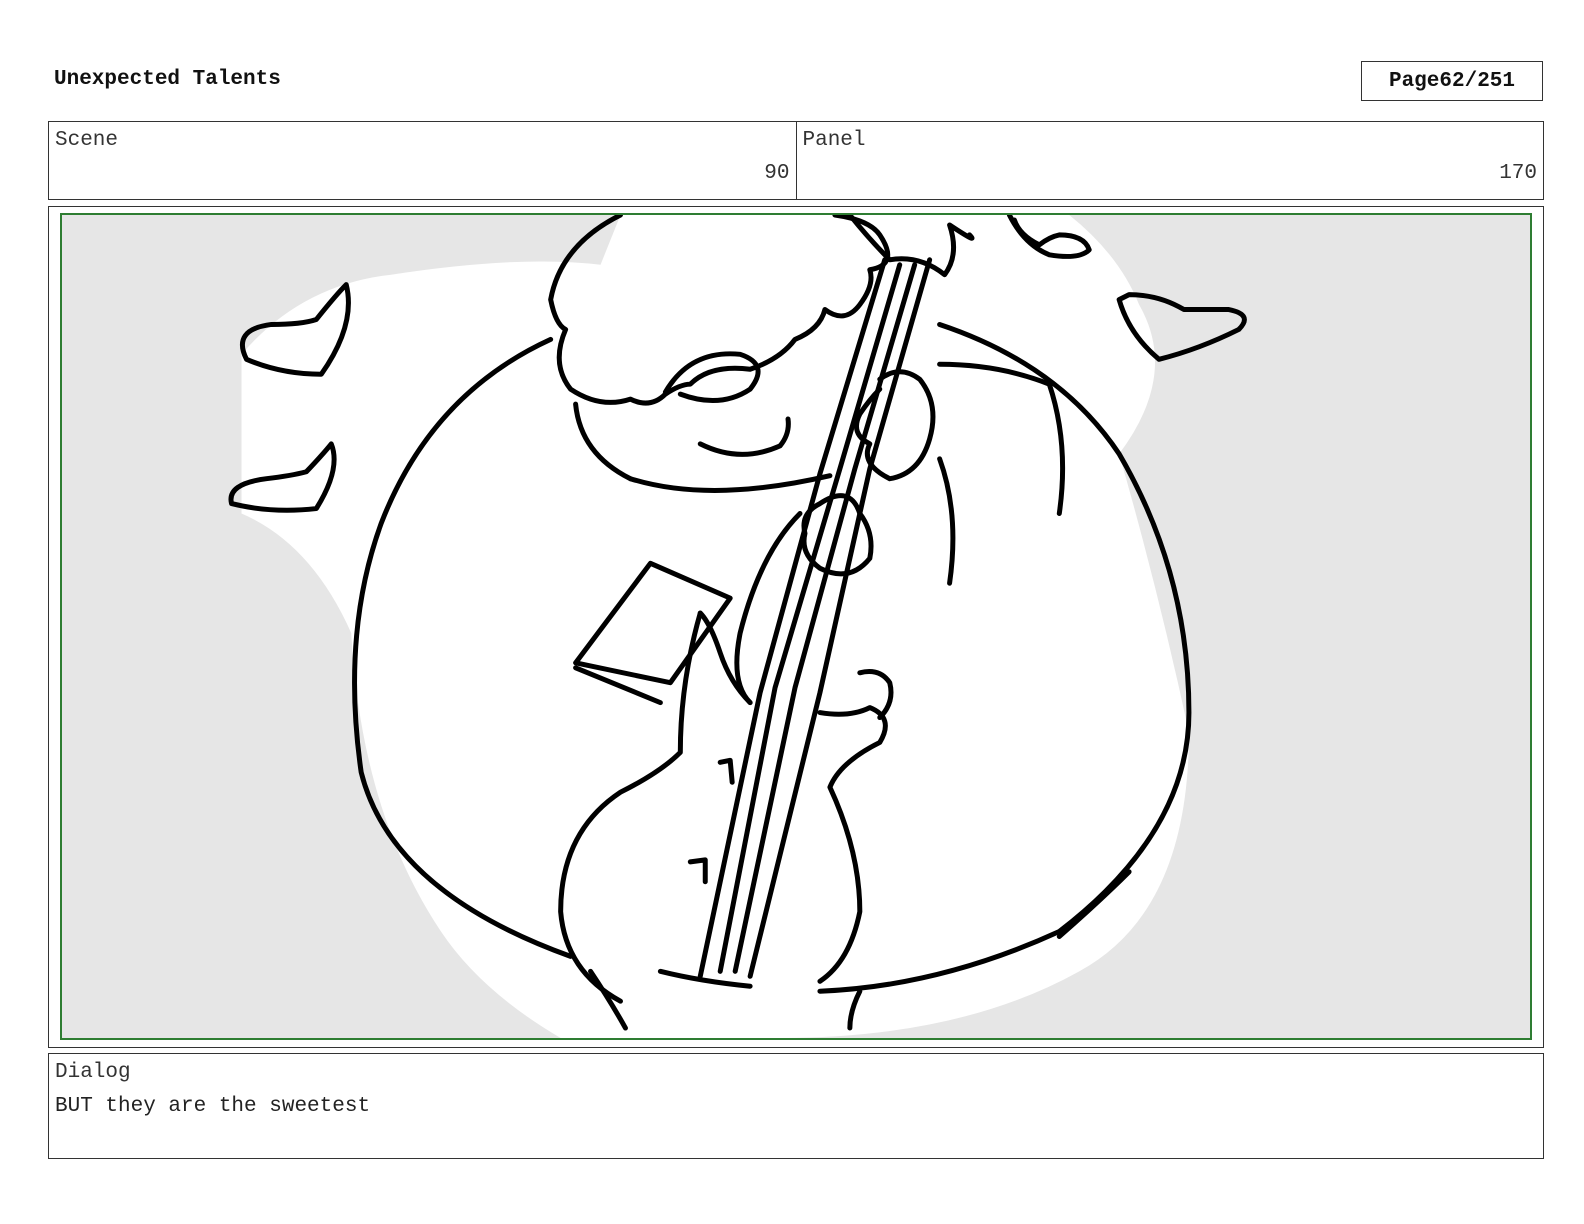 Image resolution: width=1584 pixels, height=1224 pixels. I want to click on scene-cell: Scene 90, so click(422, 160).